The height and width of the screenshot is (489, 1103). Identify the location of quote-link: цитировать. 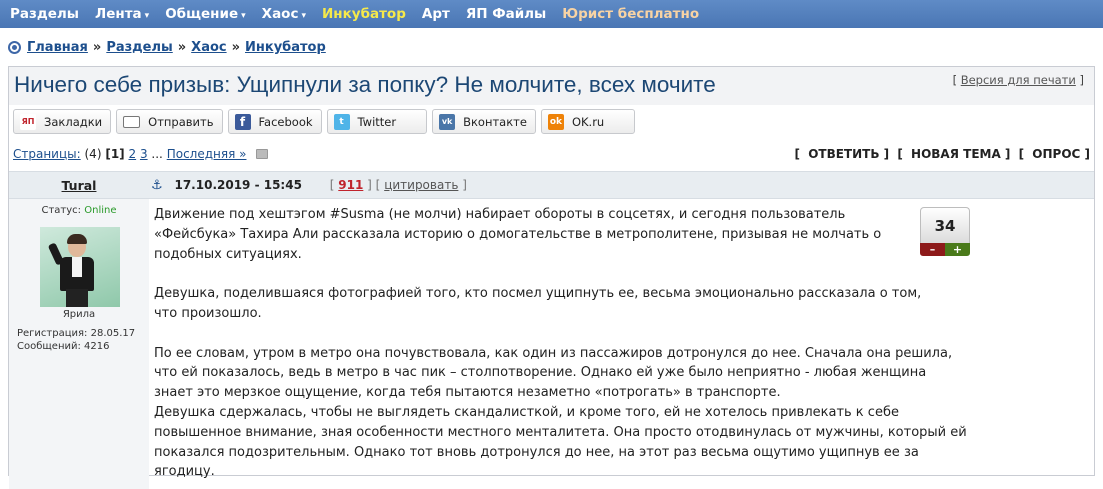
(421, 185).